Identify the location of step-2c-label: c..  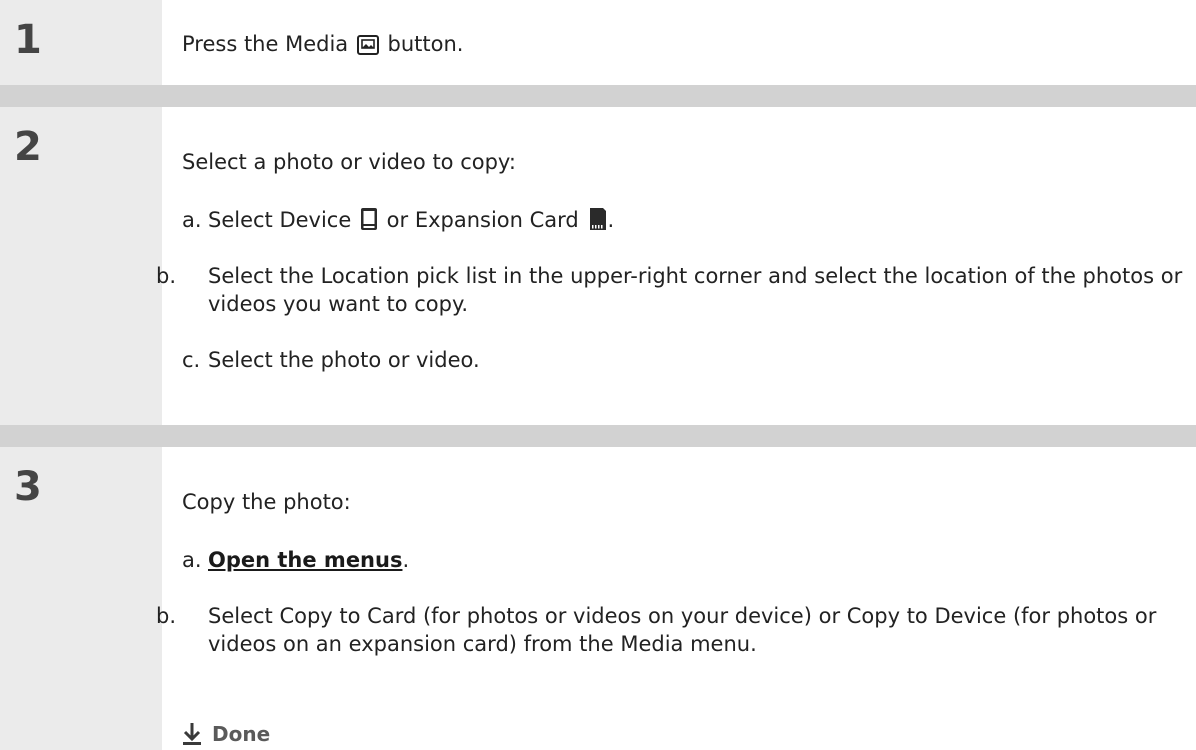
(191, 360).